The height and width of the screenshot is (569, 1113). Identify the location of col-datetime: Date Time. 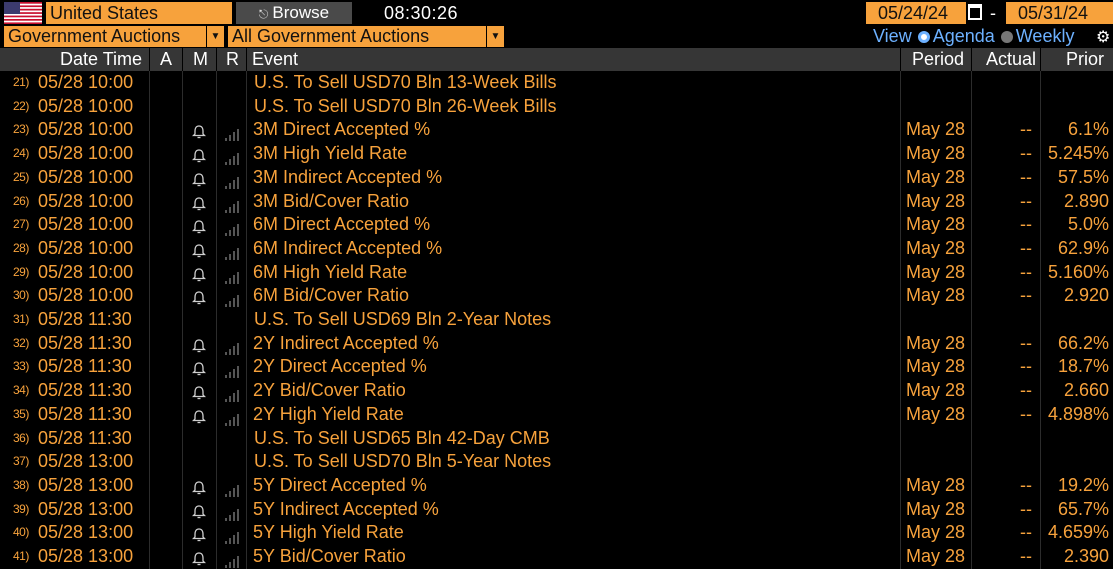
(101, 59).